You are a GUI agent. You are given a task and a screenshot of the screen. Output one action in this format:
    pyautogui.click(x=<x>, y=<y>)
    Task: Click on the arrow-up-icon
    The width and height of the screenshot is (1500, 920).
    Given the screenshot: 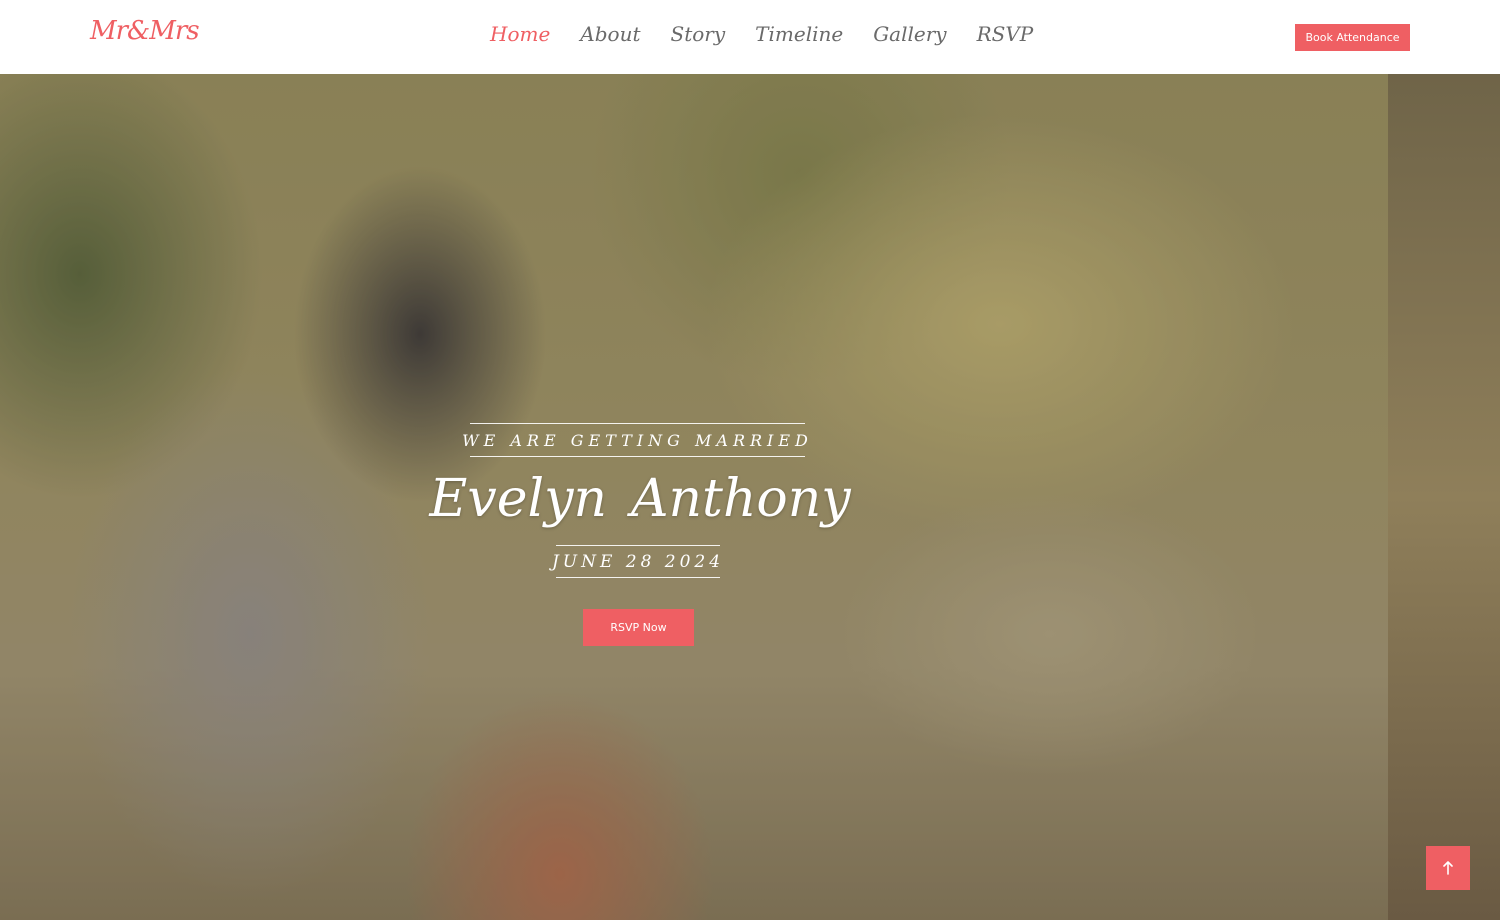 What is the action you would take?
    pyautogui.click(x=1448, y=868)
    